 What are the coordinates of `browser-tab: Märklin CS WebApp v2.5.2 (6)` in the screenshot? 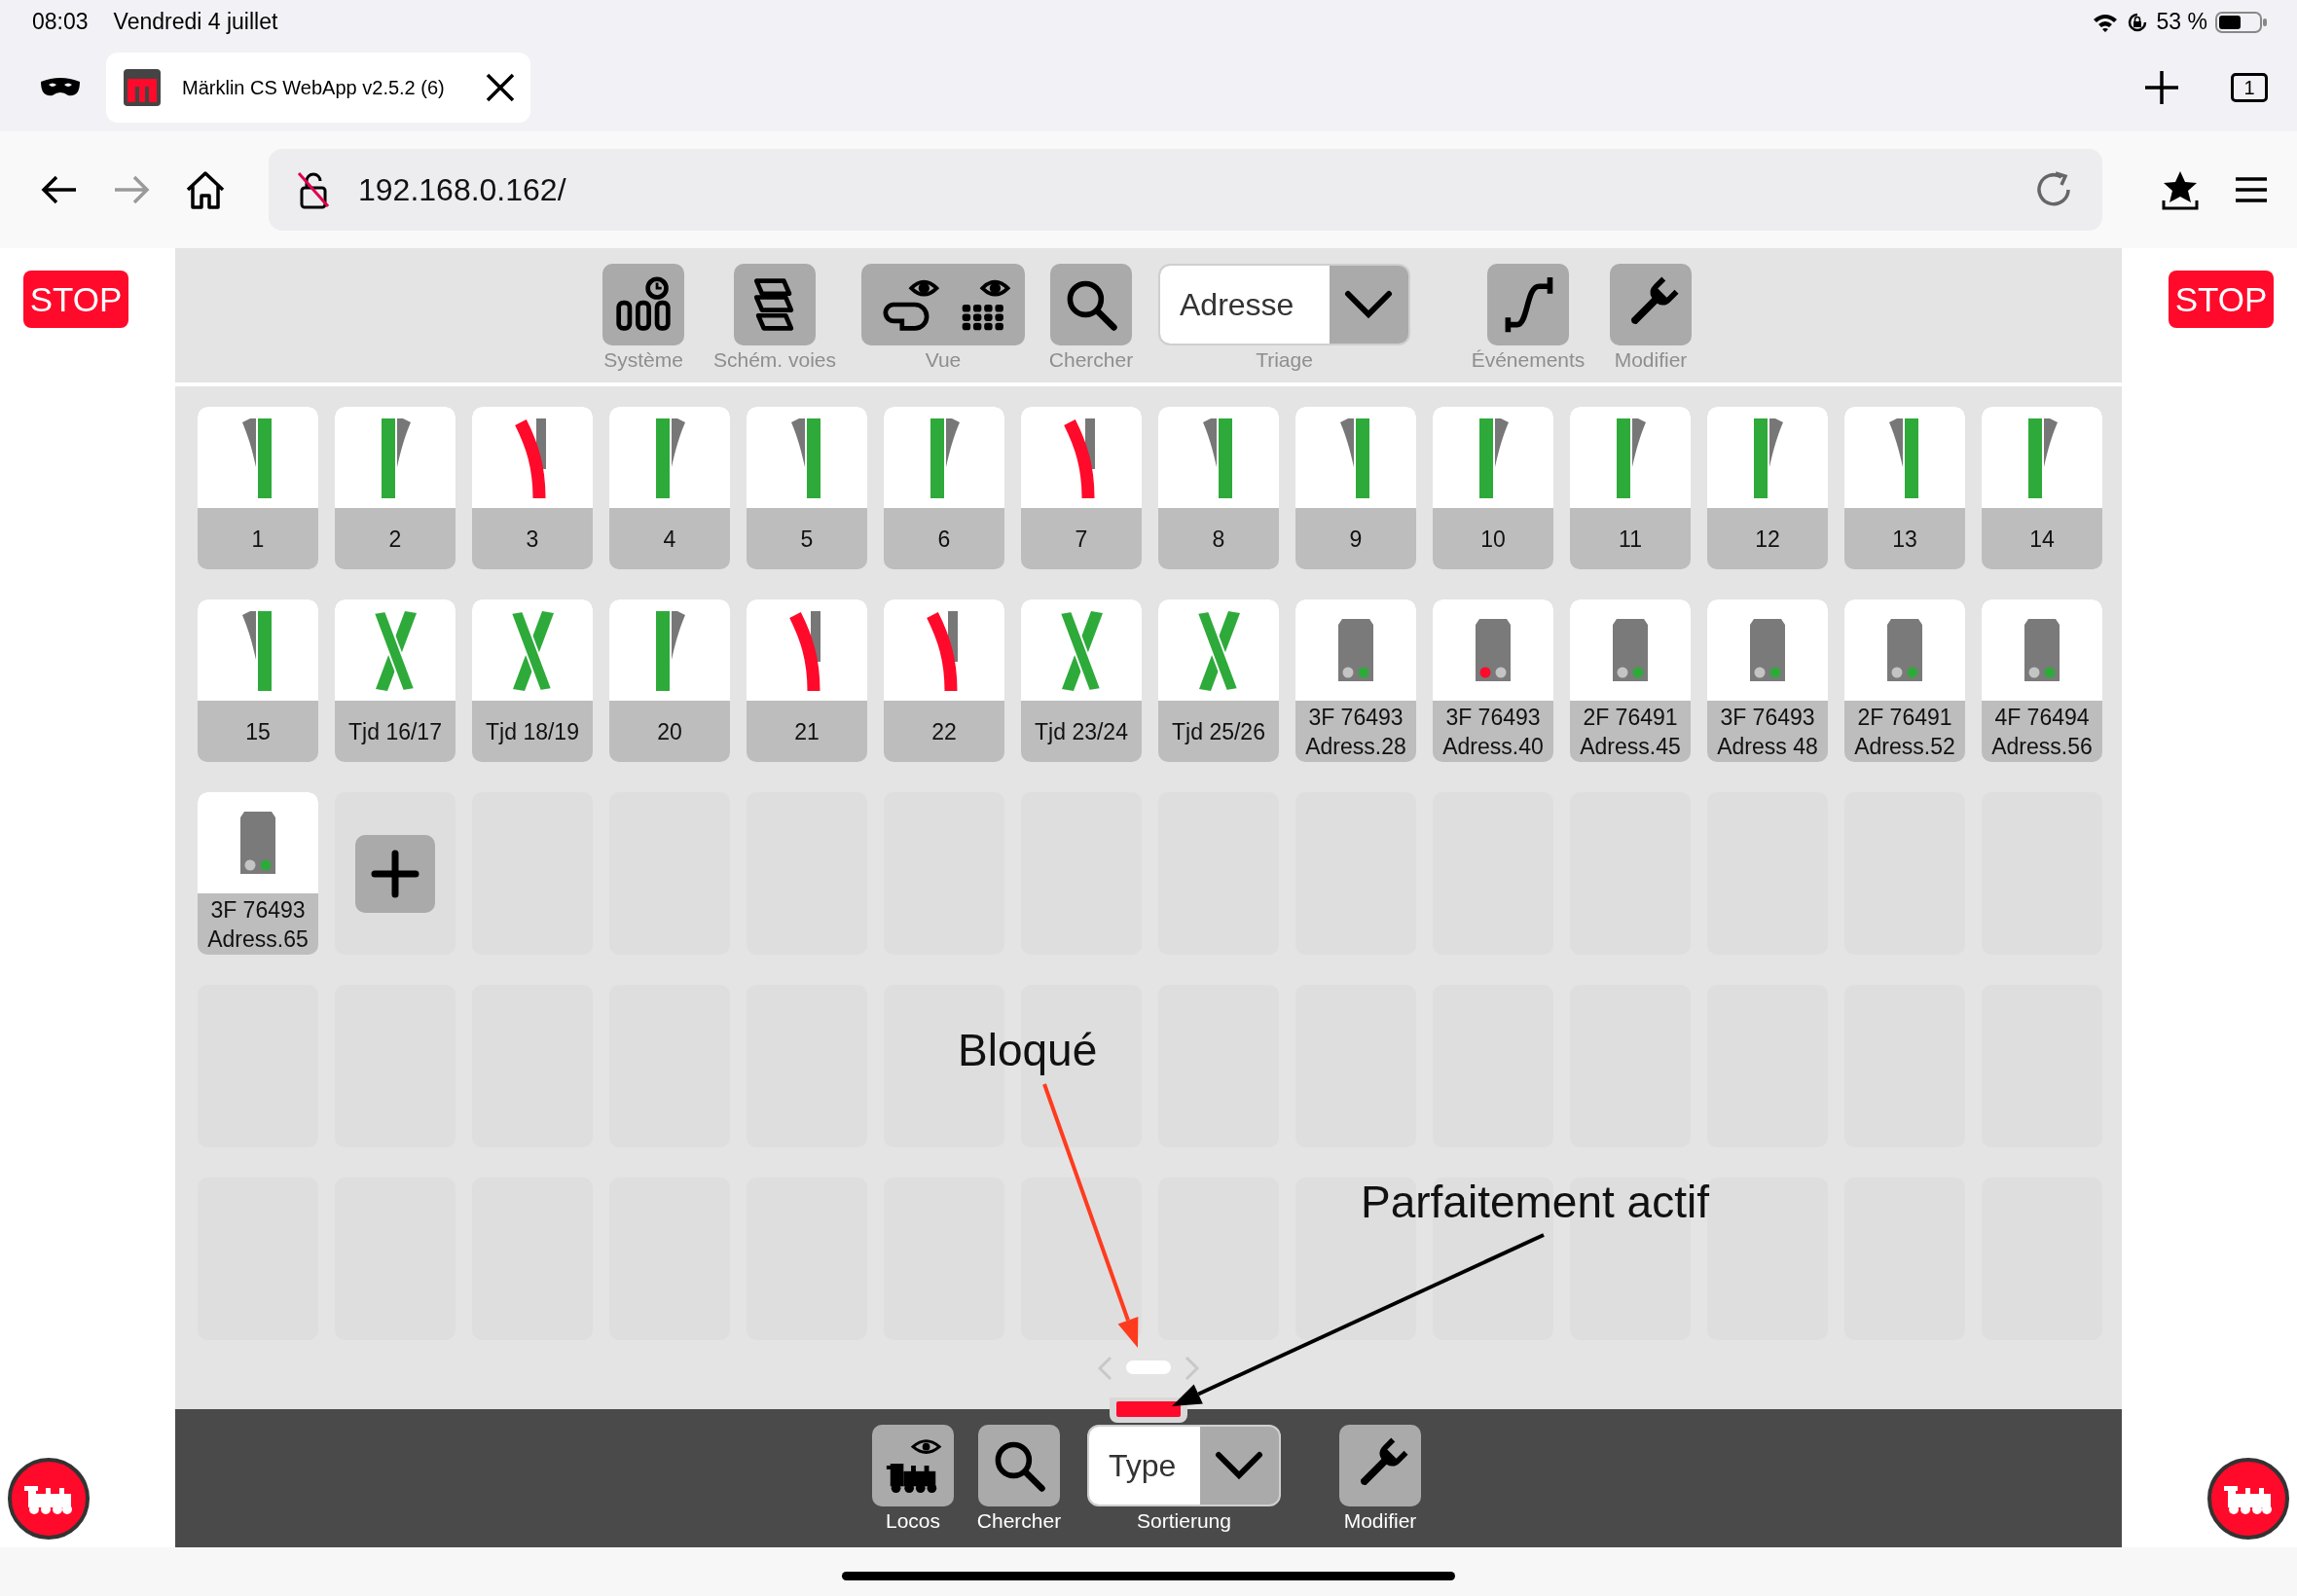 It's located at (318, 88).